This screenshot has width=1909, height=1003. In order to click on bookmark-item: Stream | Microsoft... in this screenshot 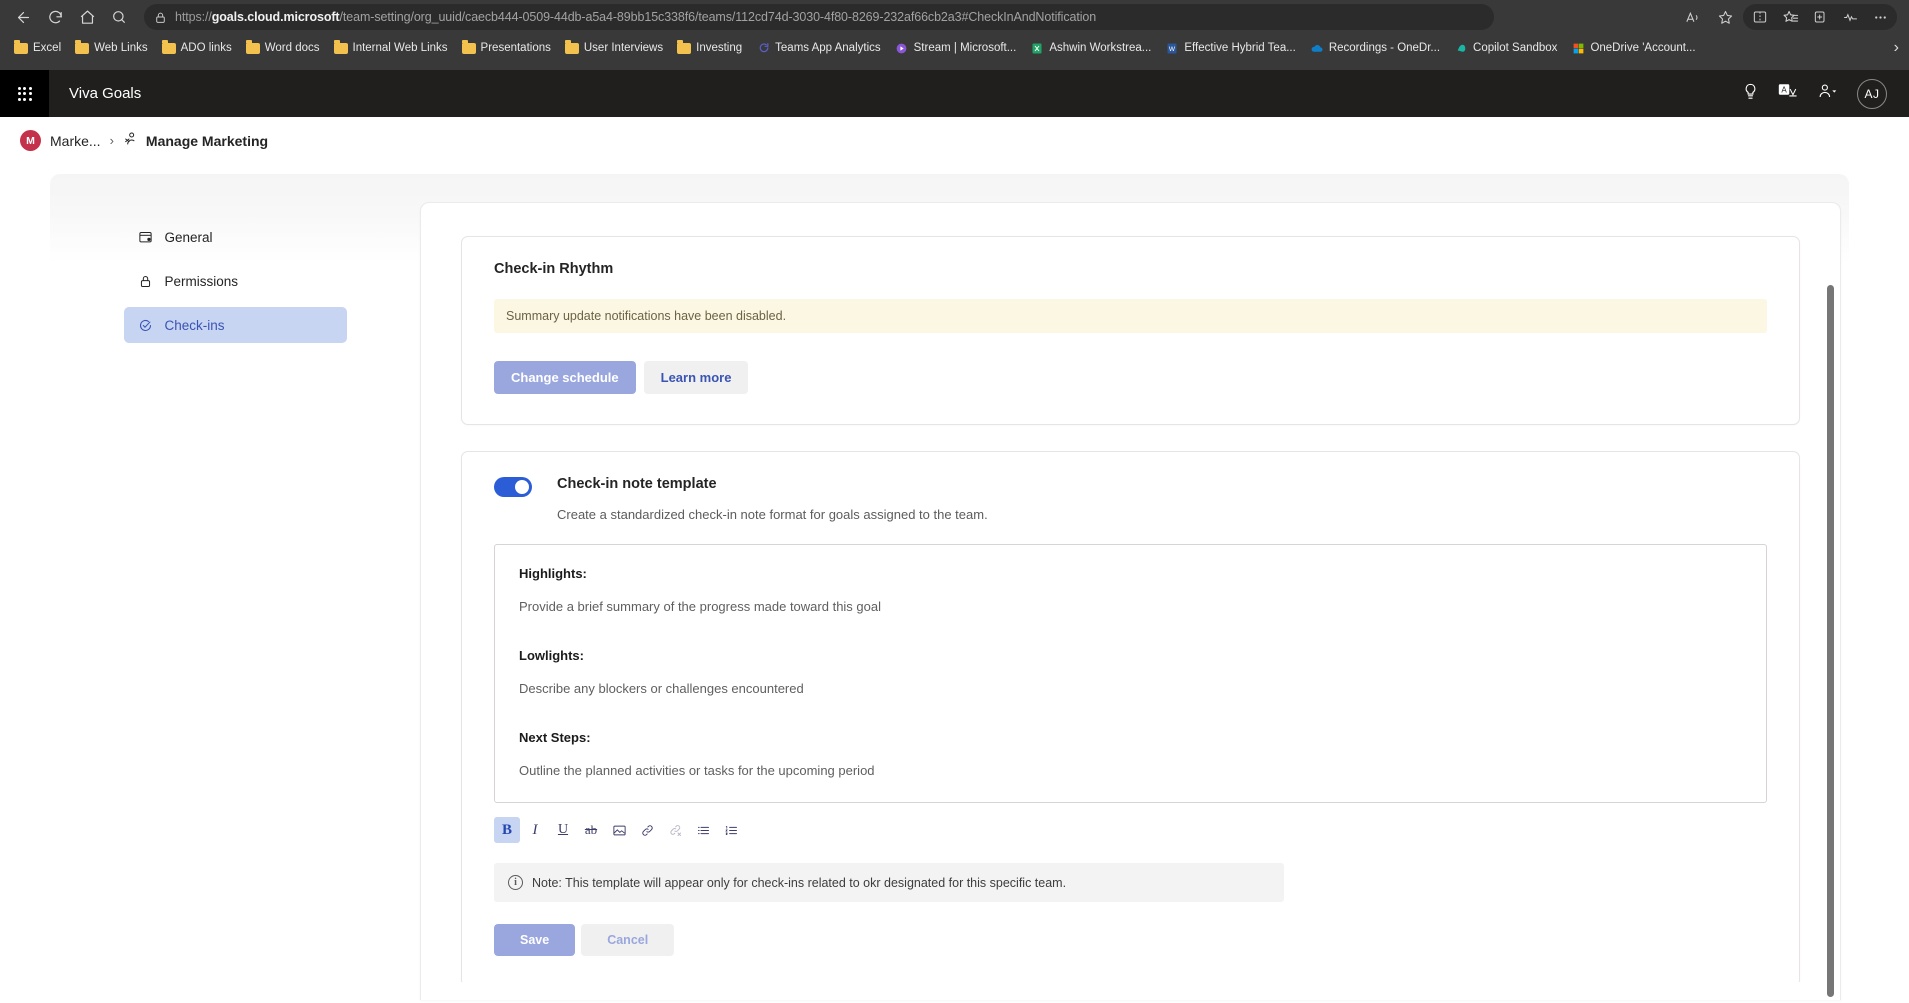, I will do `click(956, 48)`.